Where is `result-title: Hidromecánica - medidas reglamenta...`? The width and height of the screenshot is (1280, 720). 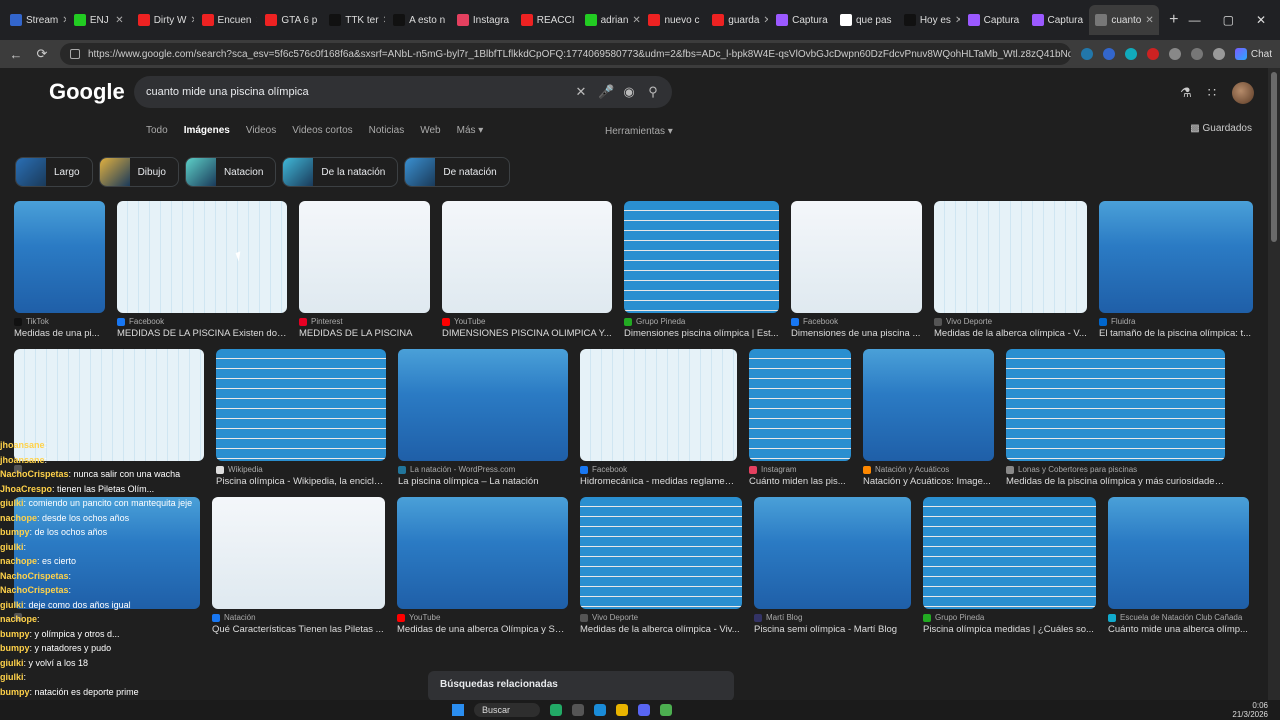
result-title: Hidromecánica - medidas reglamenta... is located at coordinates (658, 481).